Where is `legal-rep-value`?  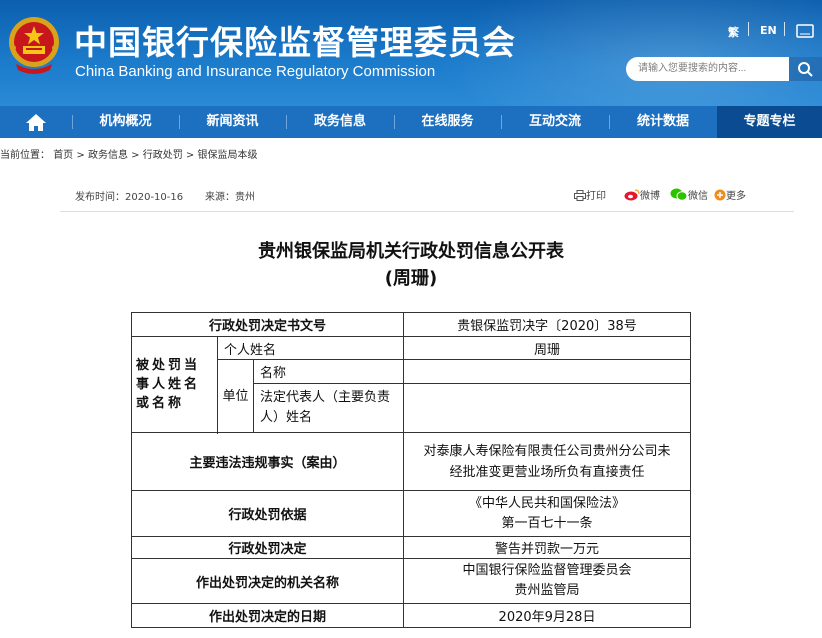
legal-rep-value is located at coordinates (547, 408).